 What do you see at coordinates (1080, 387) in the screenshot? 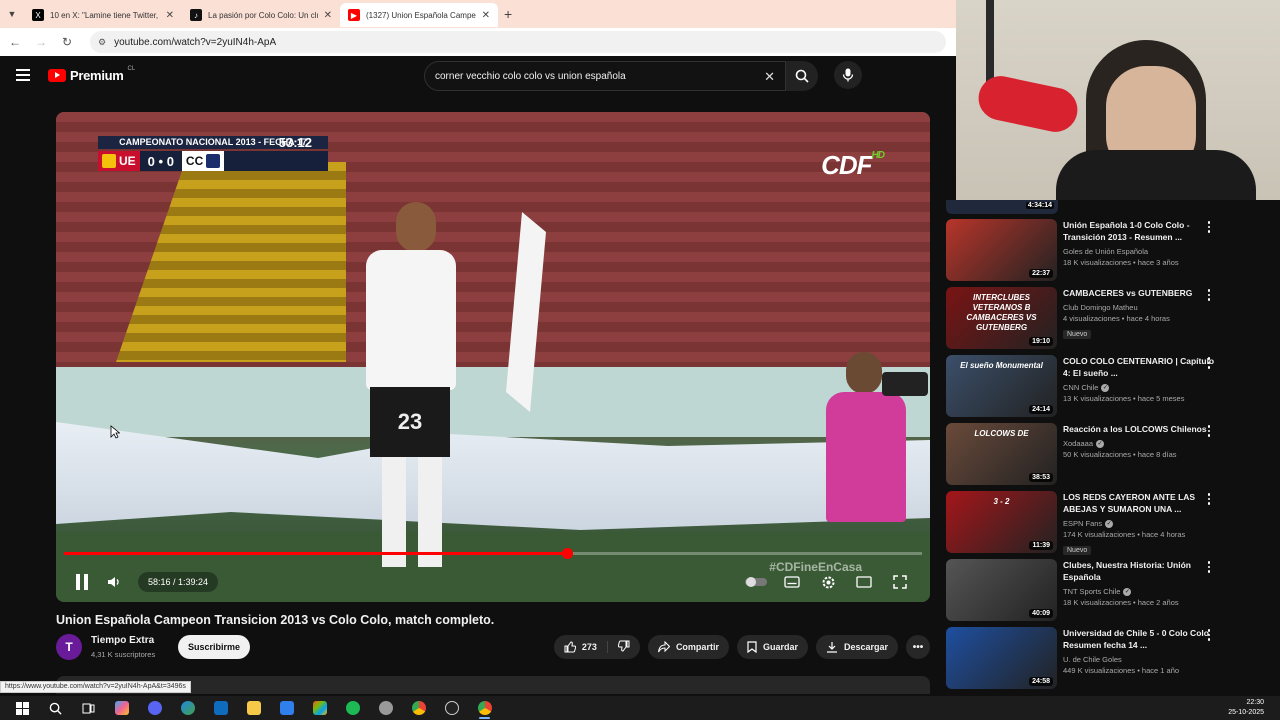
I see `recommendation-channel: CNN Chile` at bounding box center [1080, 387].